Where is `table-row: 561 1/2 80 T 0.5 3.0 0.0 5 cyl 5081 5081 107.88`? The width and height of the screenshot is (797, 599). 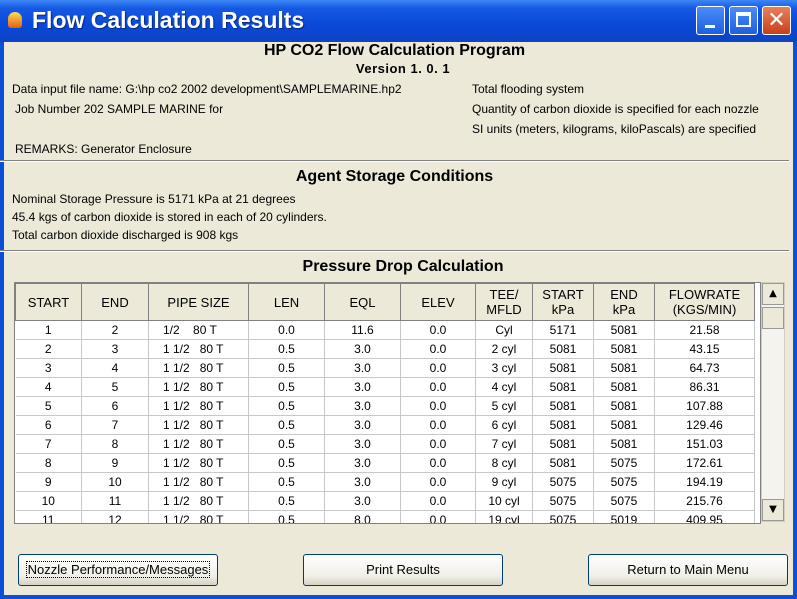
table-row: 561 1/2 80 T 0.5 3.0 0.0 5 cyl 5081 5081 107.88 is located at coordinates (385, 406).